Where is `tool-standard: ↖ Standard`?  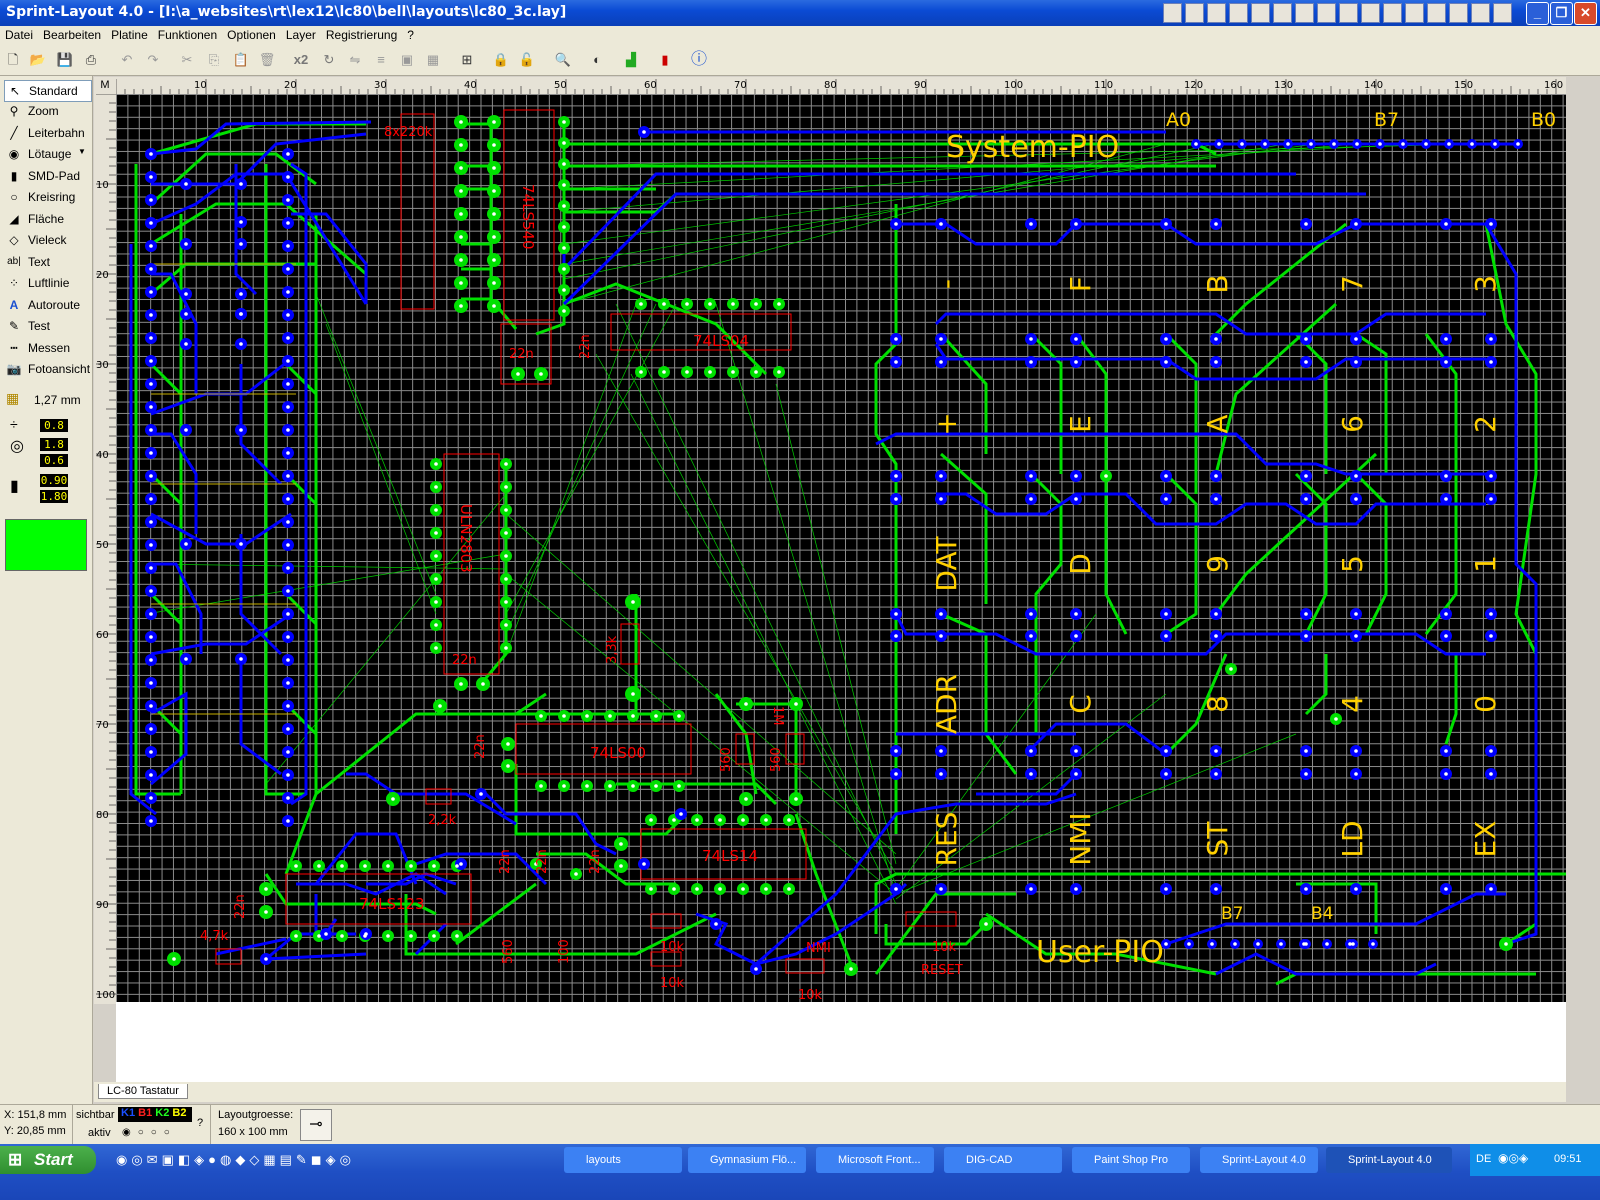 tool-standard: ↖ Standard is located at coordinates (48, 91).